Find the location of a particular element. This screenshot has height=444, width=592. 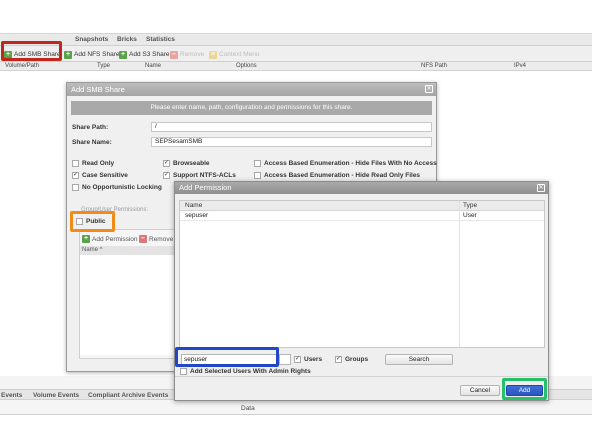

share-name-field: SEPSesamSMB is located at coordinates (291, 142).